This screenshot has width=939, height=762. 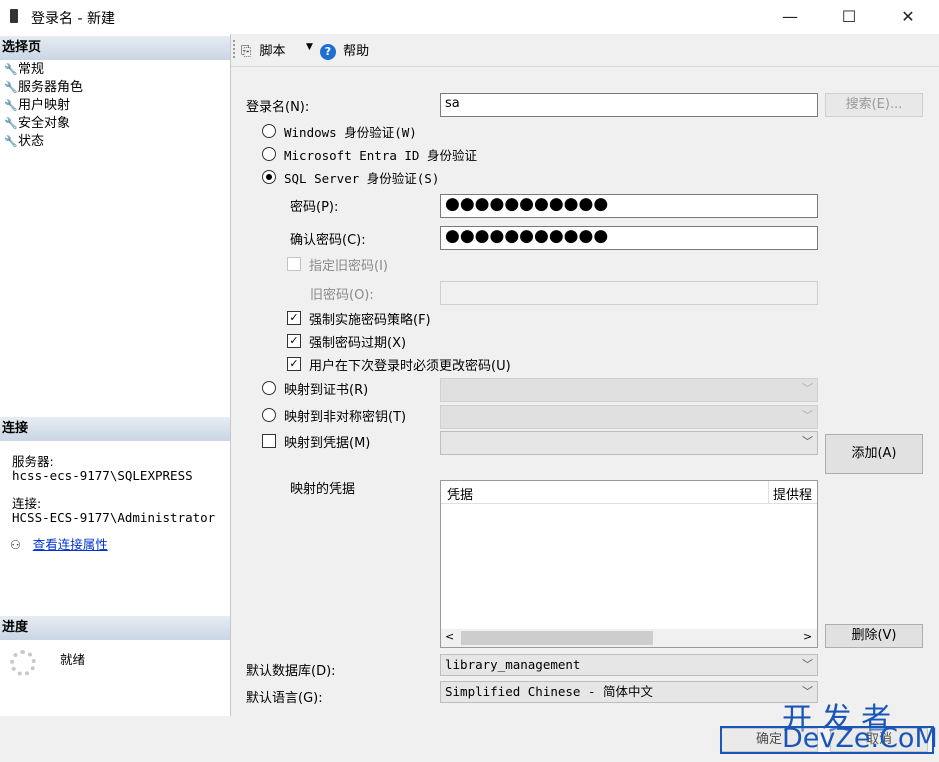 I want to click on script-dropdown-icon: ▼, so click(x=309, y=47).